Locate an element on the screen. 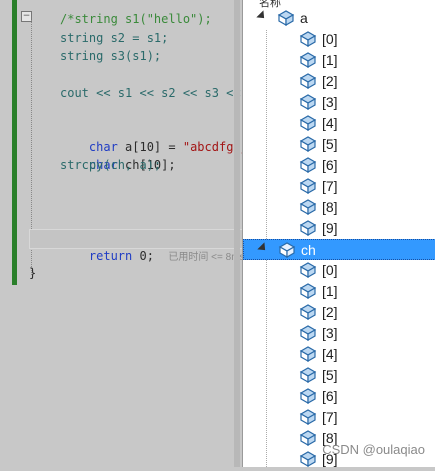 This screenshot has width=435, height=471. tree-node-a: a is located at coordinates (339, 18).